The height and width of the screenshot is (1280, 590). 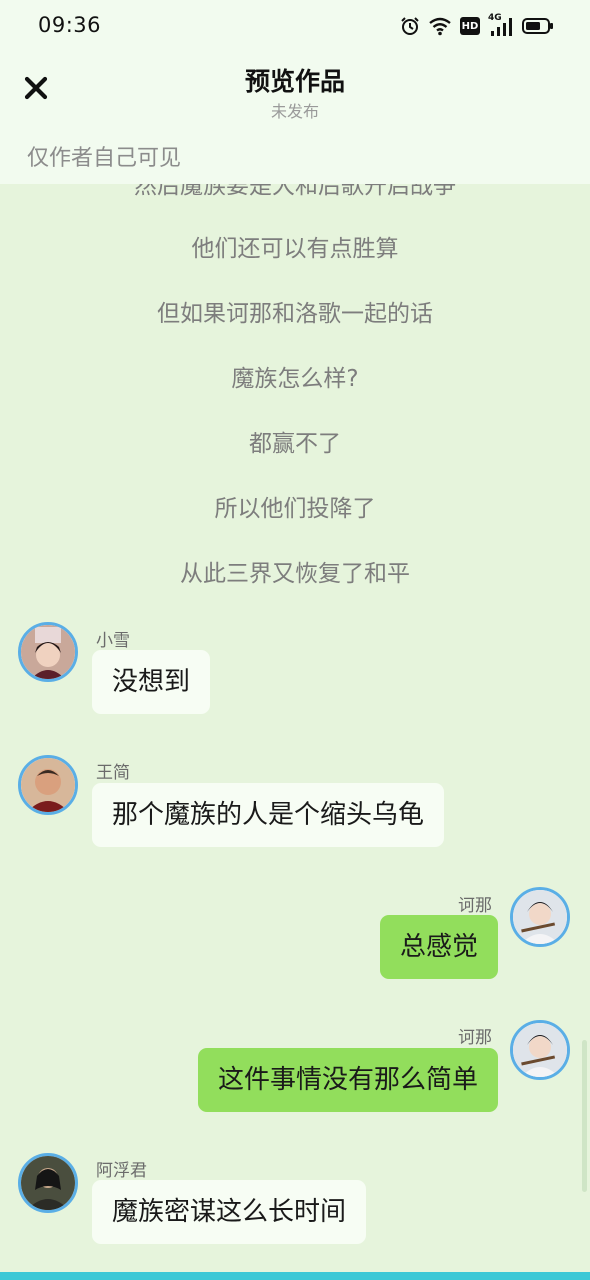 I want to click on bottom-bar, so click(x=295, y=1276).